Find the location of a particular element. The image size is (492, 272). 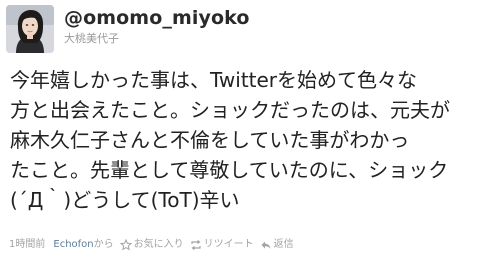

timestamp-link: 1時間前 is located at coordinates (27, 245).